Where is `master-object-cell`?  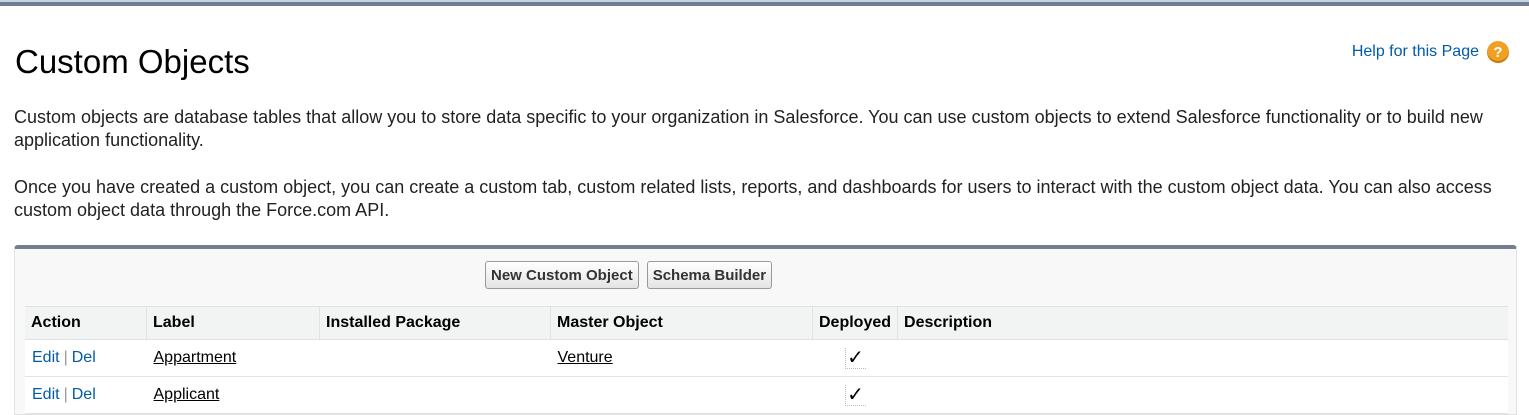
master-object-cell is located at coordinates (681, 395).